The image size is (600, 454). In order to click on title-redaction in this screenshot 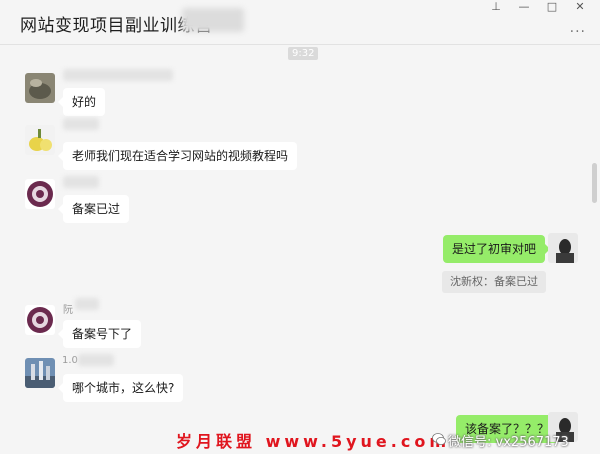, I will do `click(213, 20)`.